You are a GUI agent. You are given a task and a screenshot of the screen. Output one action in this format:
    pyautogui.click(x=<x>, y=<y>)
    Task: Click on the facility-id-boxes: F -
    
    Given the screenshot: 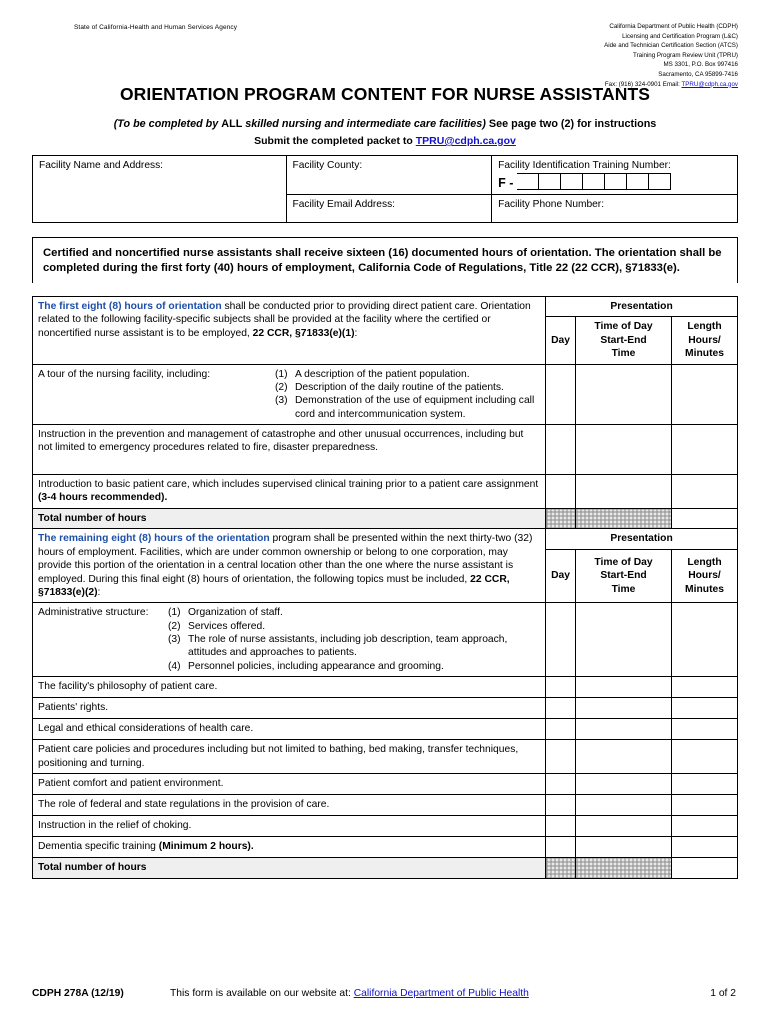 What is the action you would take?
    pyautogui.click(x=614, y=181)
    